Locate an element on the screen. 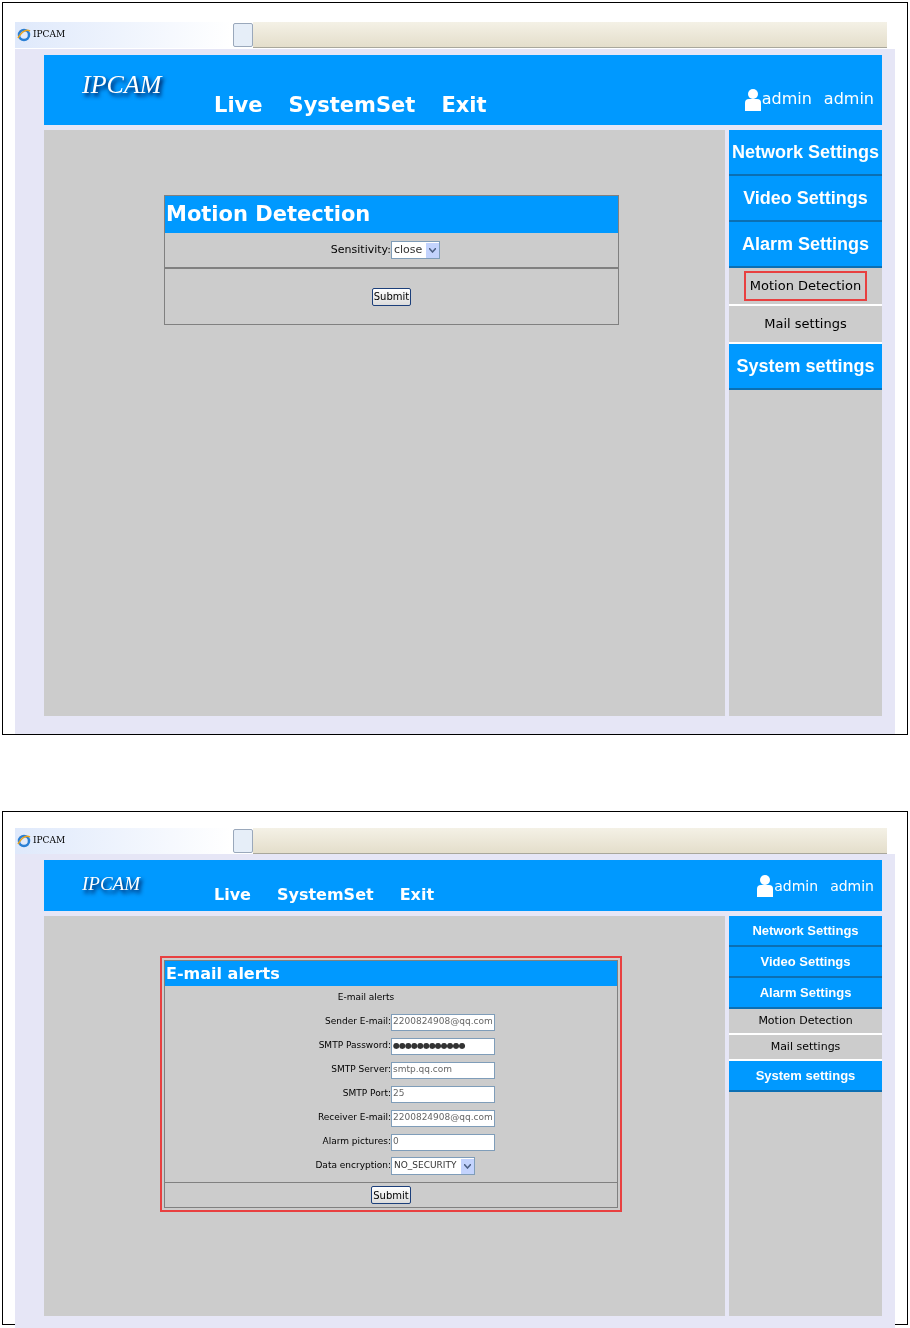 This screenshot has height=1328, width=910. form-title: Motion Detection is located at coordinates (391, 214).